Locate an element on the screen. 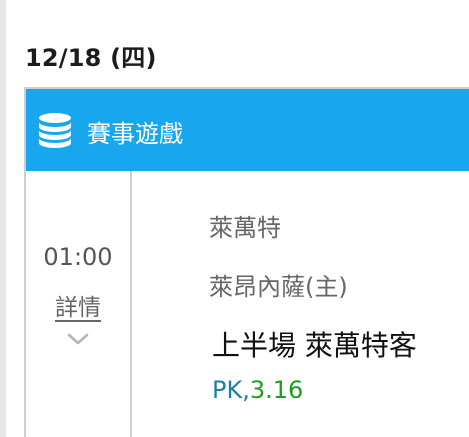 This screenshot has height=437, width=469. section-title: 賽事遊戲 is located at coordinates (135, 134).